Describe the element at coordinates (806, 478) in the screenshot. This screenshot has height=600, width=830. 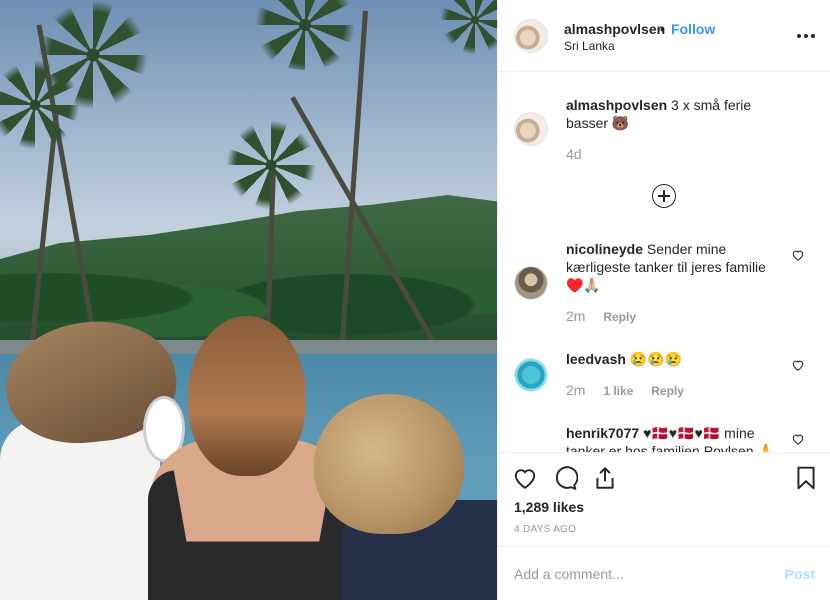
I see `bookmark-icon` at that location.